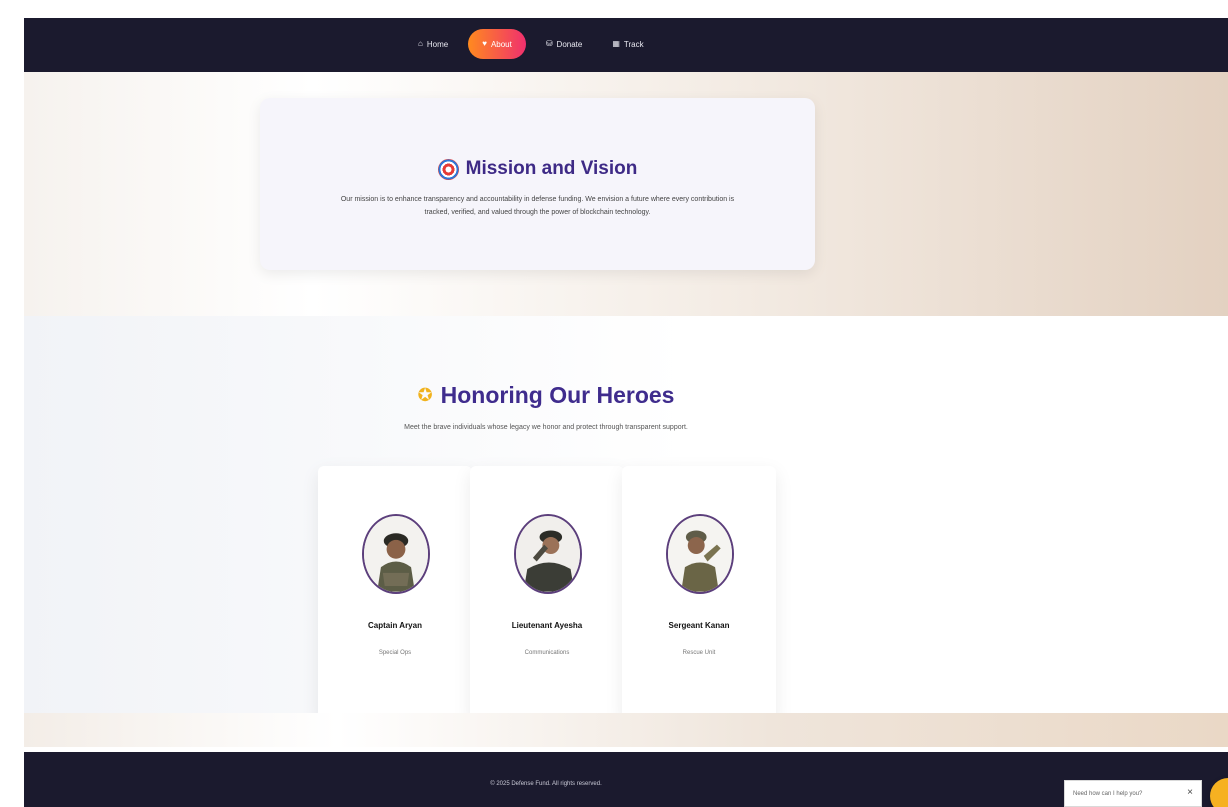 The image size is (1228, 807). I want to click on hero-role: Communications, so click(547, 653).